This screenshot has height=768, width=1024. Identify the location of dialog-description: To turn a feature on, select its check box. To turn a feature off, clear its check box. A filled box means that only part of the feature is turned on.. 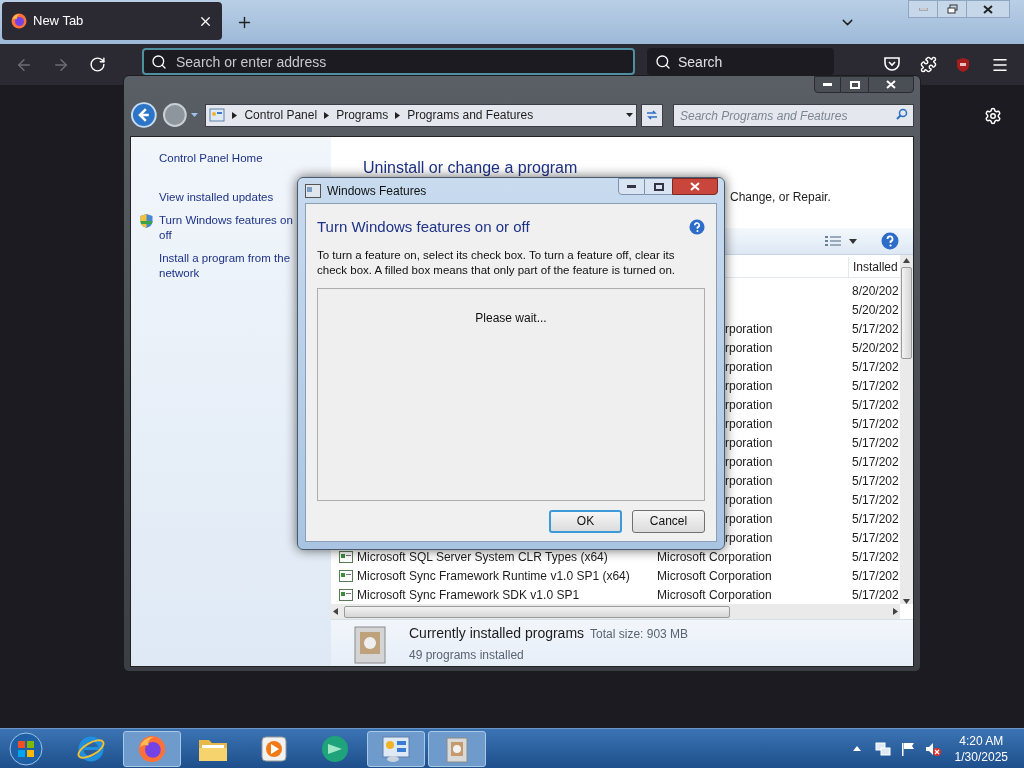
(496, 262).